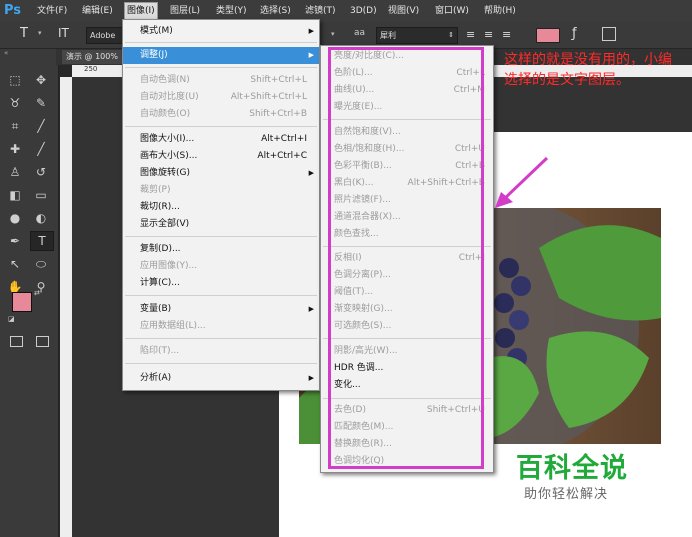 The width and height of the screenshot is (692, 537). What do you see at coordinates (42, 241) in the screenshot?
I see `type-icon: T` at bounding box center [42, 241].